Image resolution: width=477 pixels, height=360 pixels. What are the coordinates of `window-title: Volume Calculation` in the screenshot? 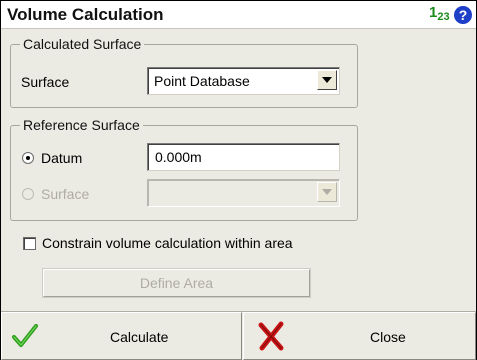 It's located at (85, 14).